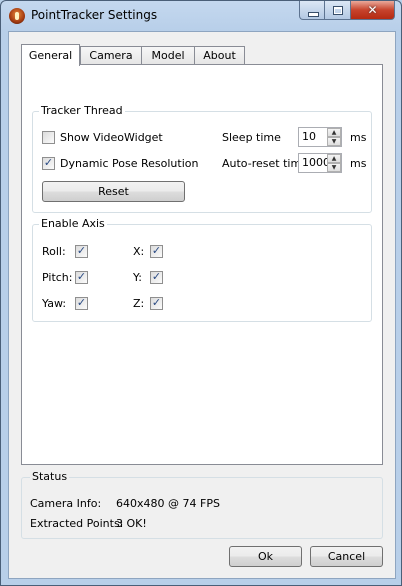 This screenshot has width=402, height=586. I want to click on ok-button: Ok, so click(265, 556).